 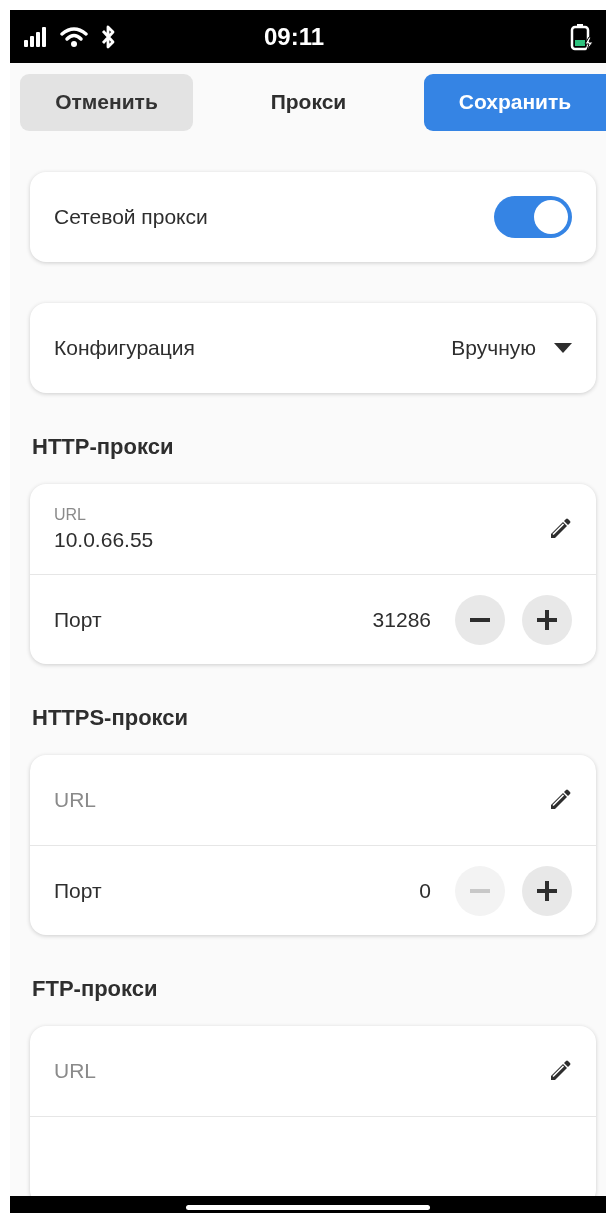 I want to click on url-label: URL, so click(x=70, y=515).